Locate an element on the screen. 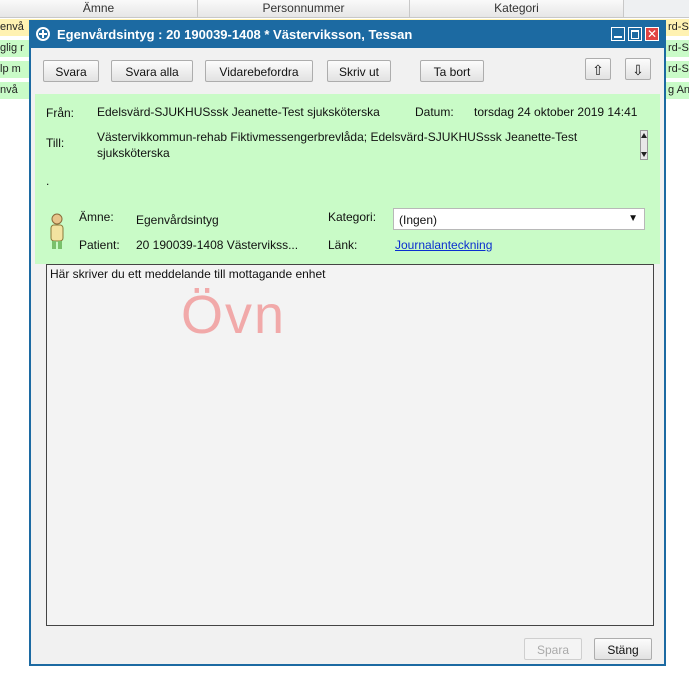 The width and height of the screenshot is (689, 700). column-header-category: Kategori is located at coordinates (517, 8).